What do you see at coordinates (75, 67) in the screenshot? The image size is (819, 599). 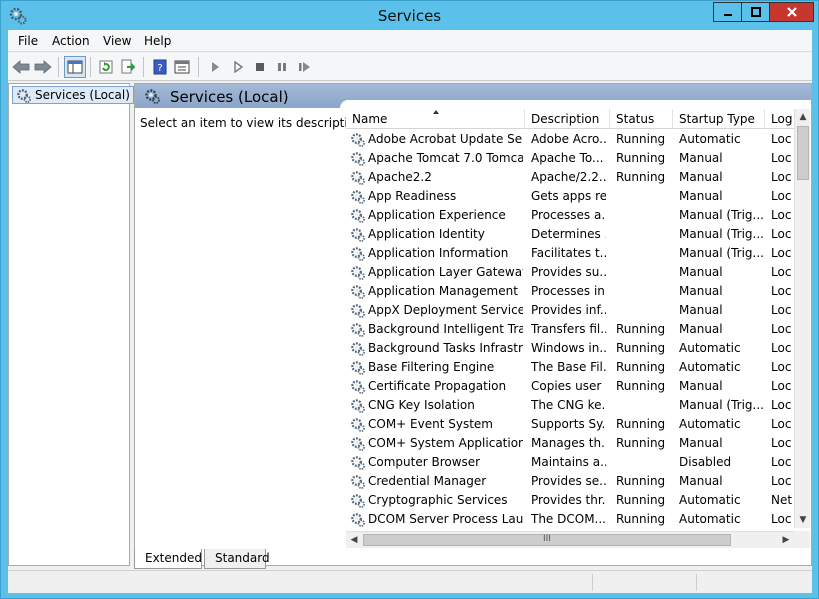 I see `show-hide-console-tree-button` at bounding box center [75, 67].